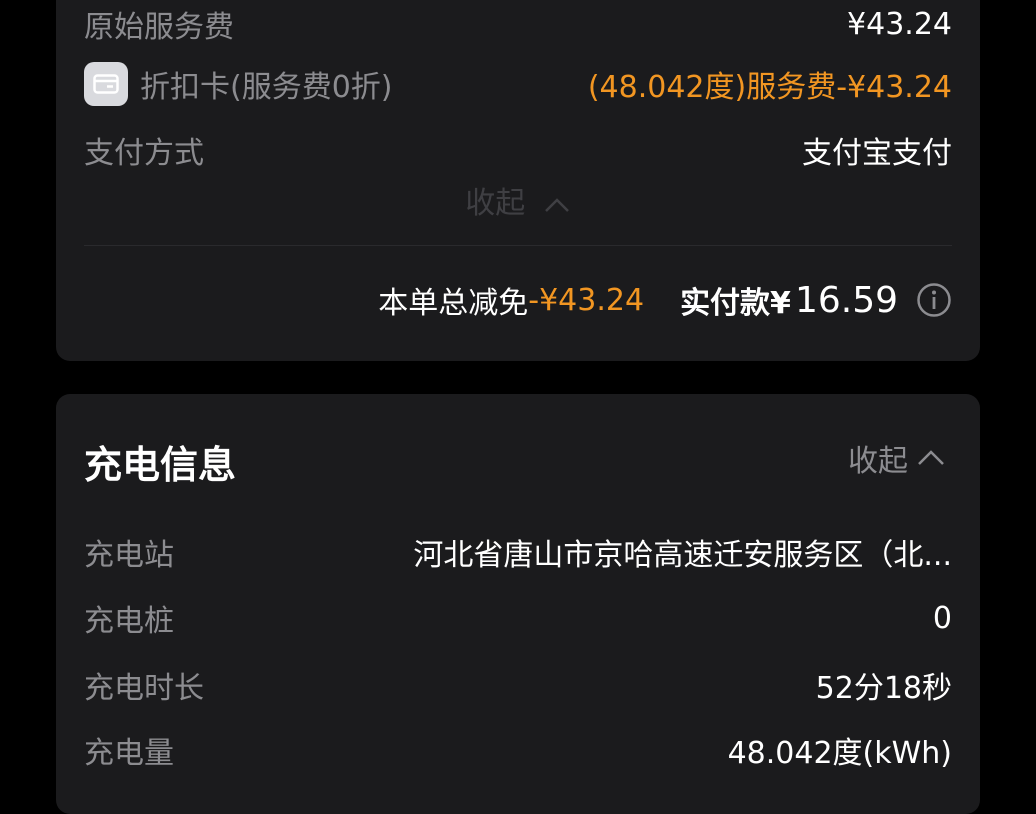 The width and height of the screenshot is (1036, 814). What do you see at coordinates (518, 150) in the screenshot?
I see `payment-method-row: 支付方式 支付宝支付` at bounding box center [518, 150].